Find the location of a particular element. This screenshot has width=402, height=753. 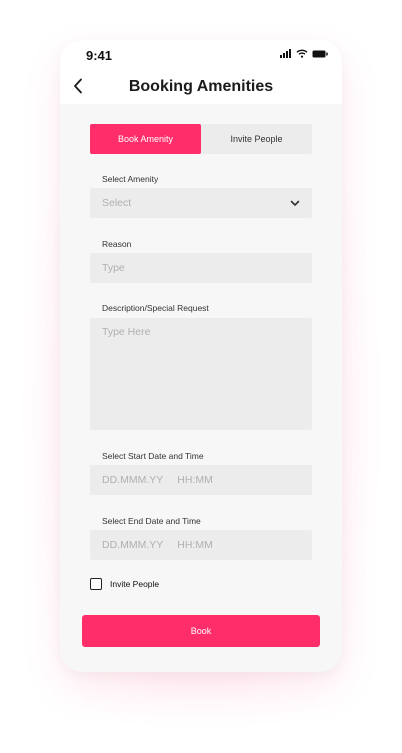

start-datetime-label: Select Start Date and Time is located at coordinates (153, 456).